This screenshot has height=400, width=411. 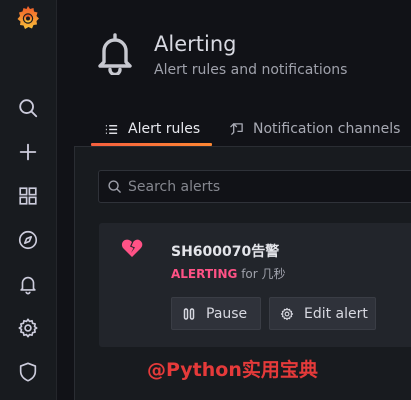 I want to click on alerting-bell-icon, so click(x=115, y=54).